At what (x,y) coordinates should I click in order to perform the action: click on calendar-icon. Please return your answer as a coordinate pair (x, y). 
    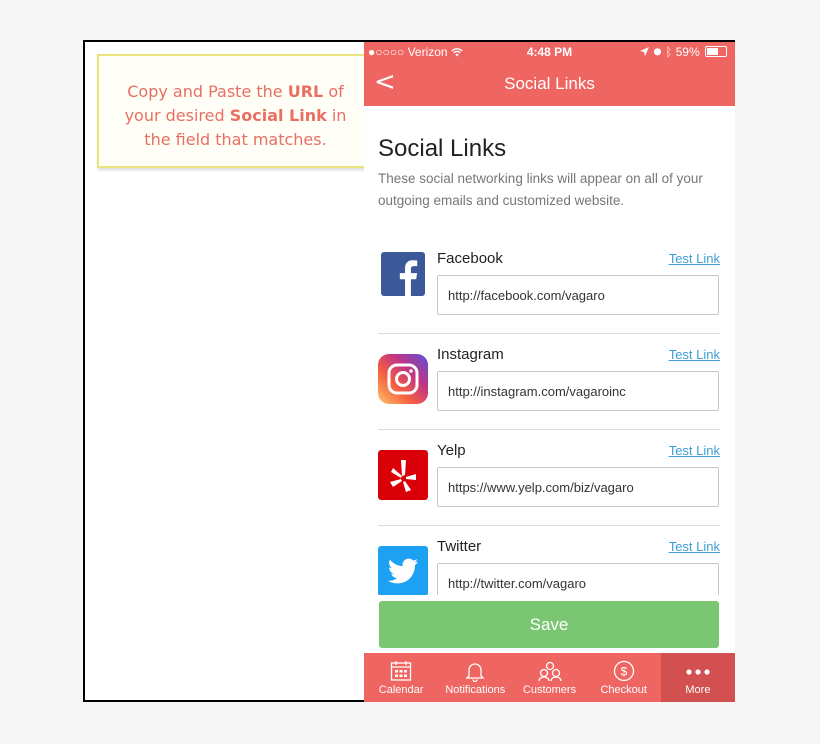
    Looking at the image, I should click on (401, 671).